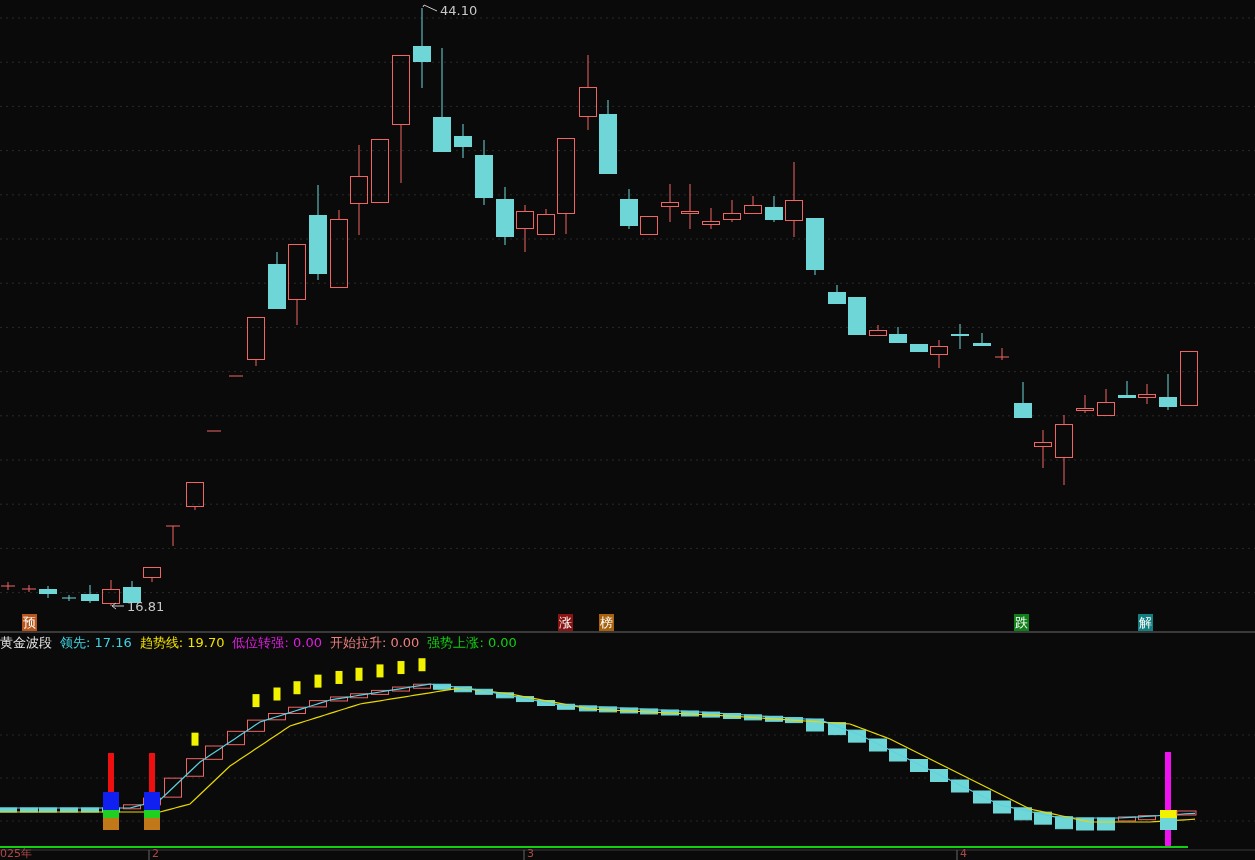  I want to click on signal-tag: 解, so click(1145, 622).